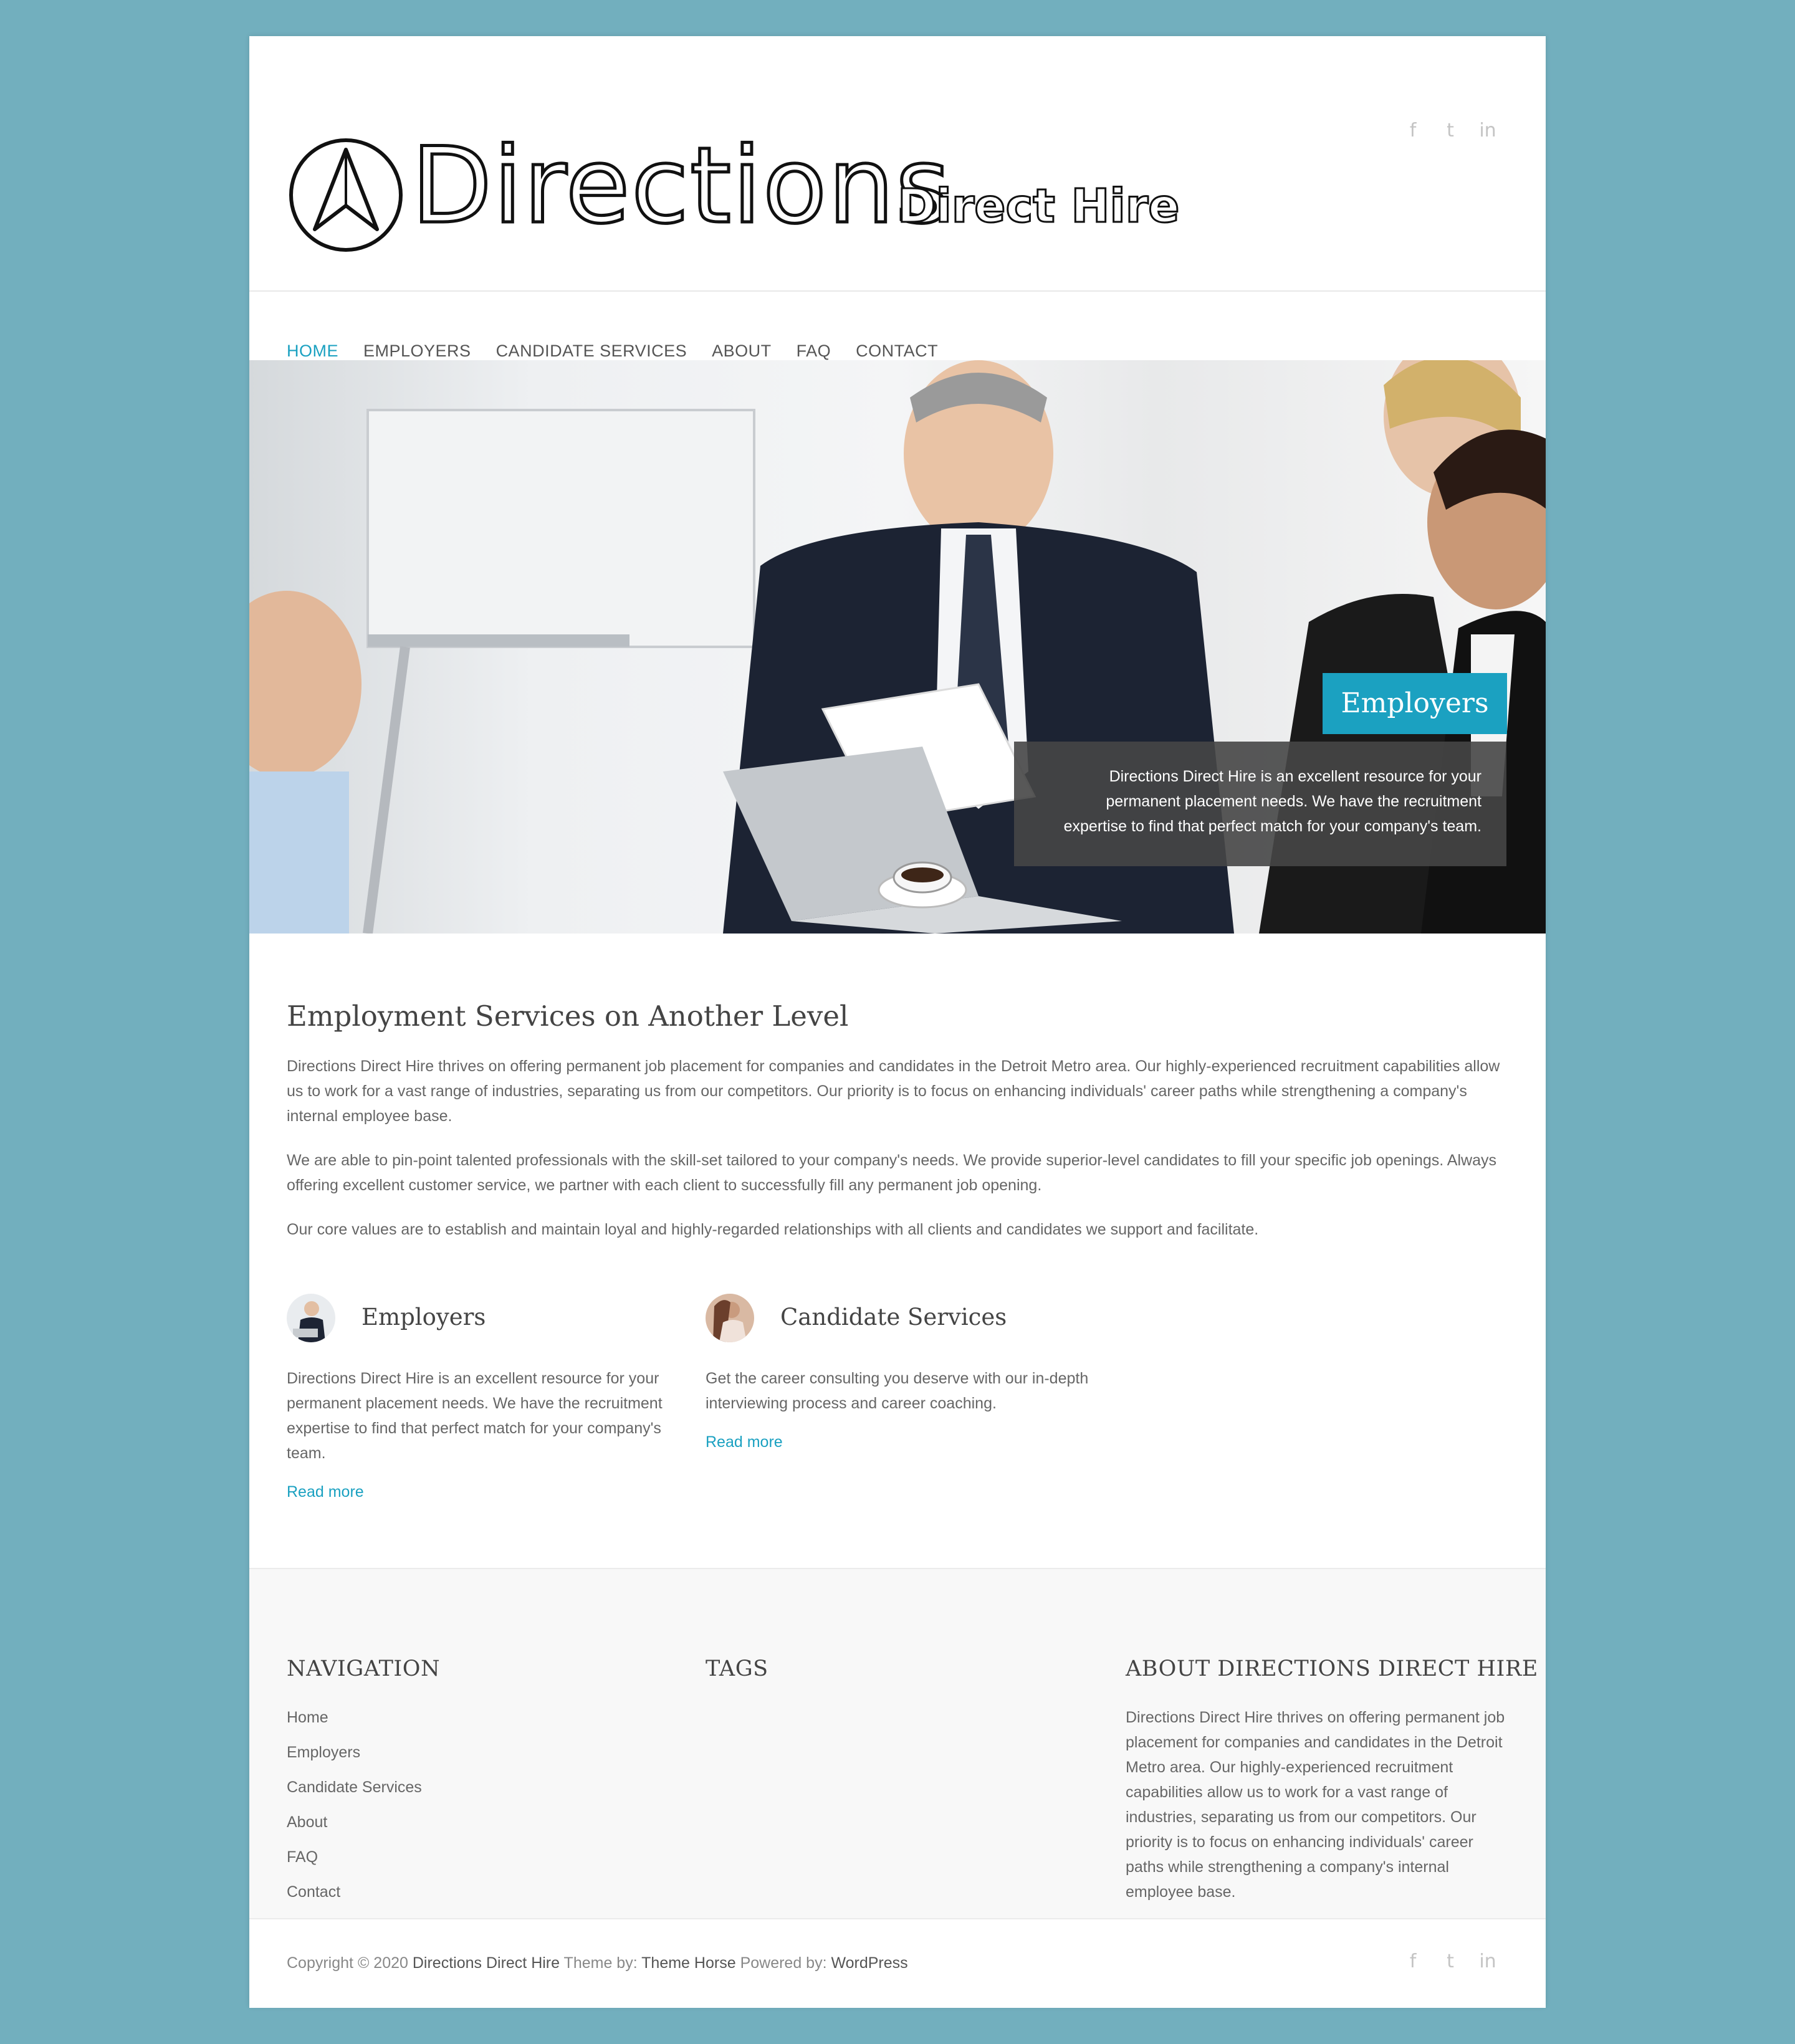 The width and height of the screenshot is (1795, 2044). I want to click on compass-logo-icon, so click(346, 195).